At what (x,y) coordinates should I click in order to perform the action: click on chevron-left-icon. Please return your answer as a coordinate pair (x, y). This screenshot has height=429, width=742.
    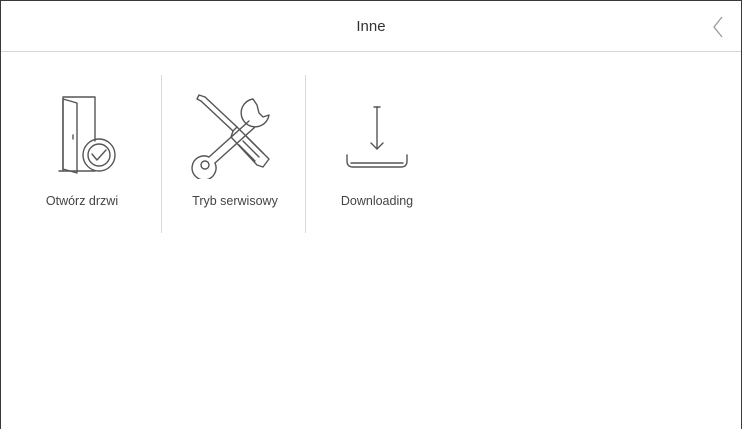
    Looking at the image, I should click on (718, 27).